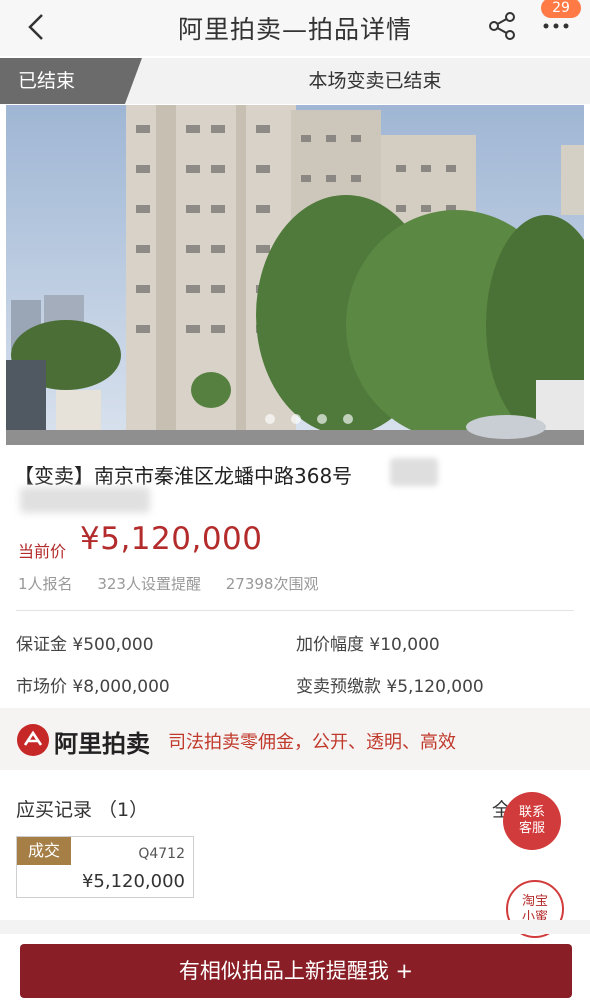  I want to click on increment-info: 加价幅度 ¥10,000, so click(368, 645).